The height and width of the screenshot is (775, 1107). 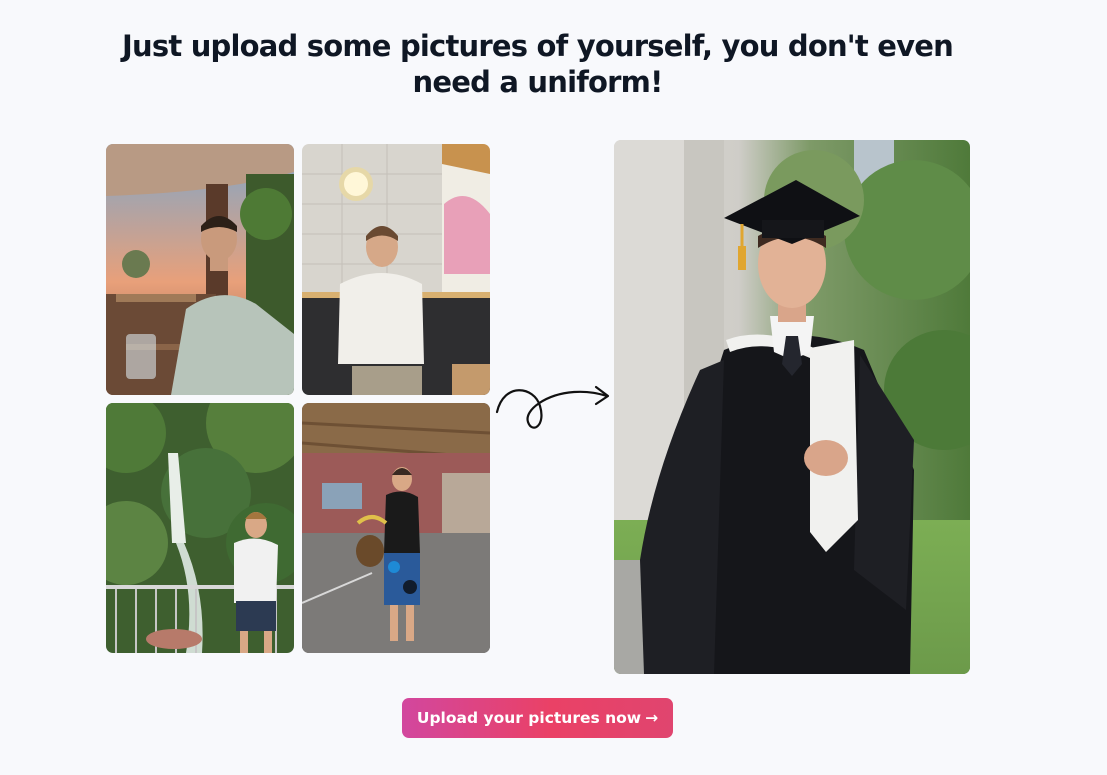 What do you see at coordinates (652, 718) in the screenshot?
I see `arrow-right-icon: →` at bounding box center [652, 718].